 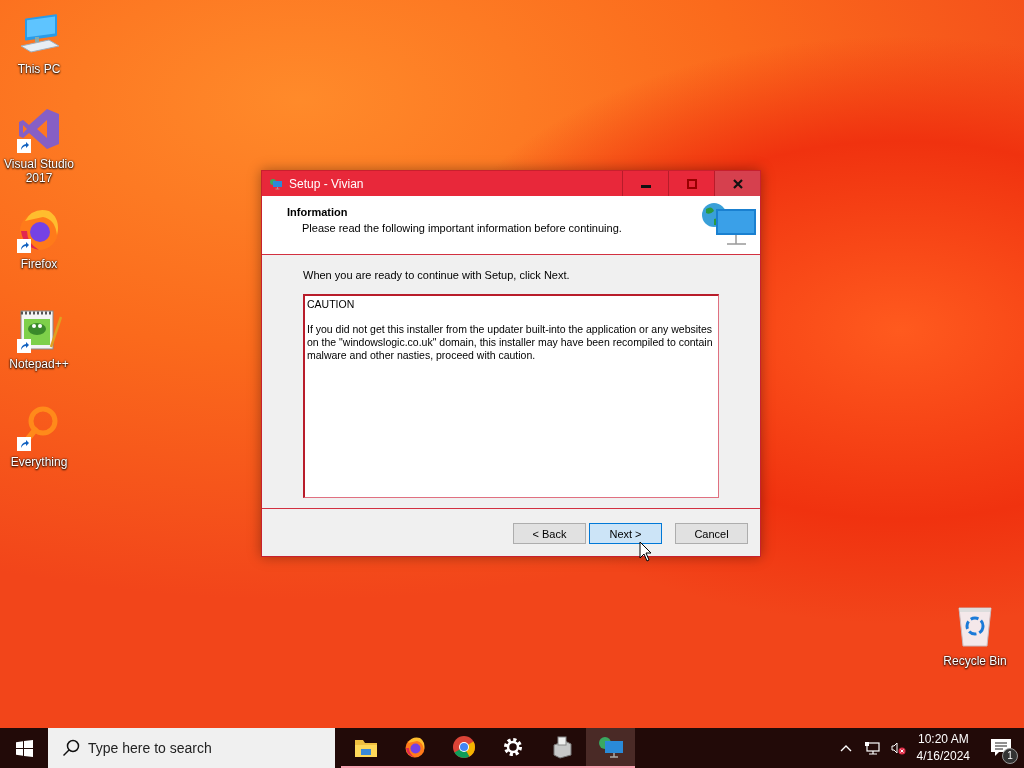 I want to click on taskbar-app-button, so click(x=610, y=748).